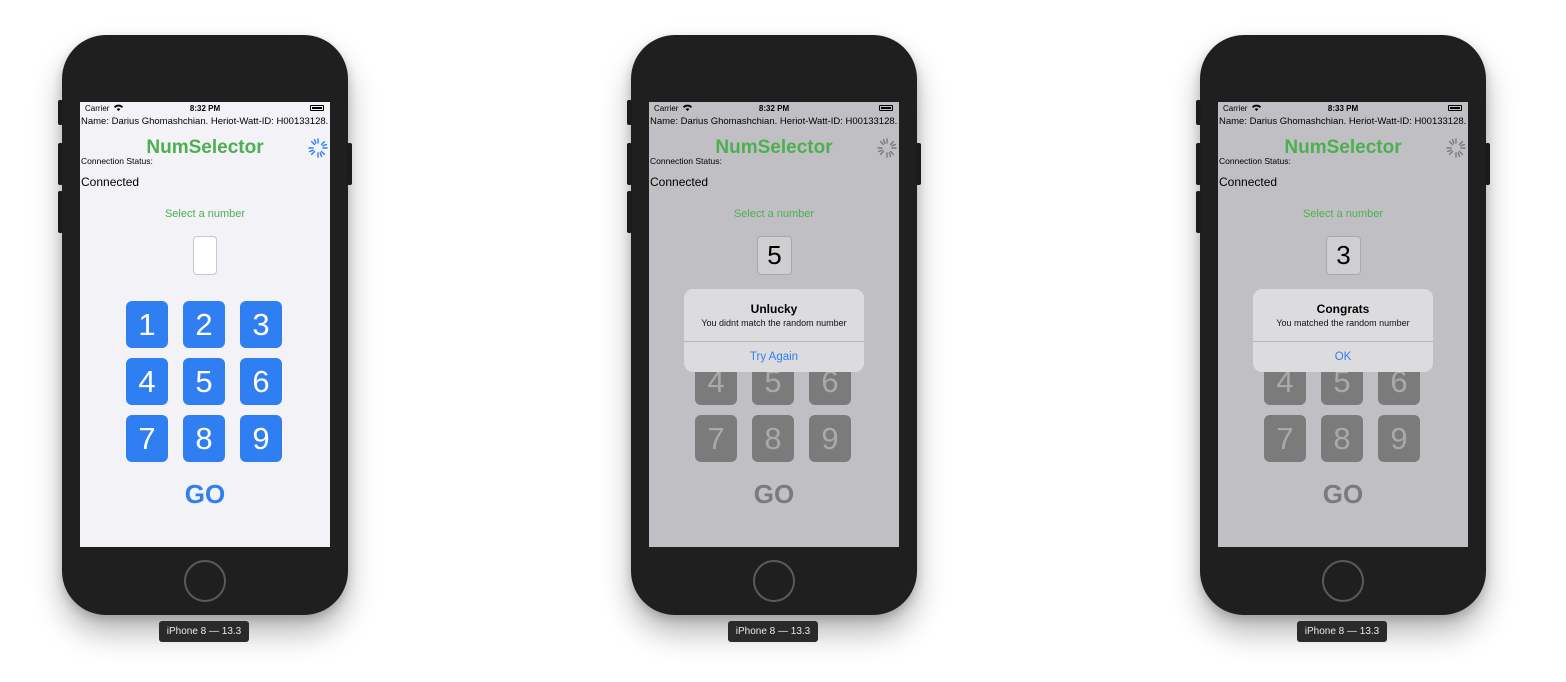  I want to click on alert-title: Unlucky, so click(774, 309).